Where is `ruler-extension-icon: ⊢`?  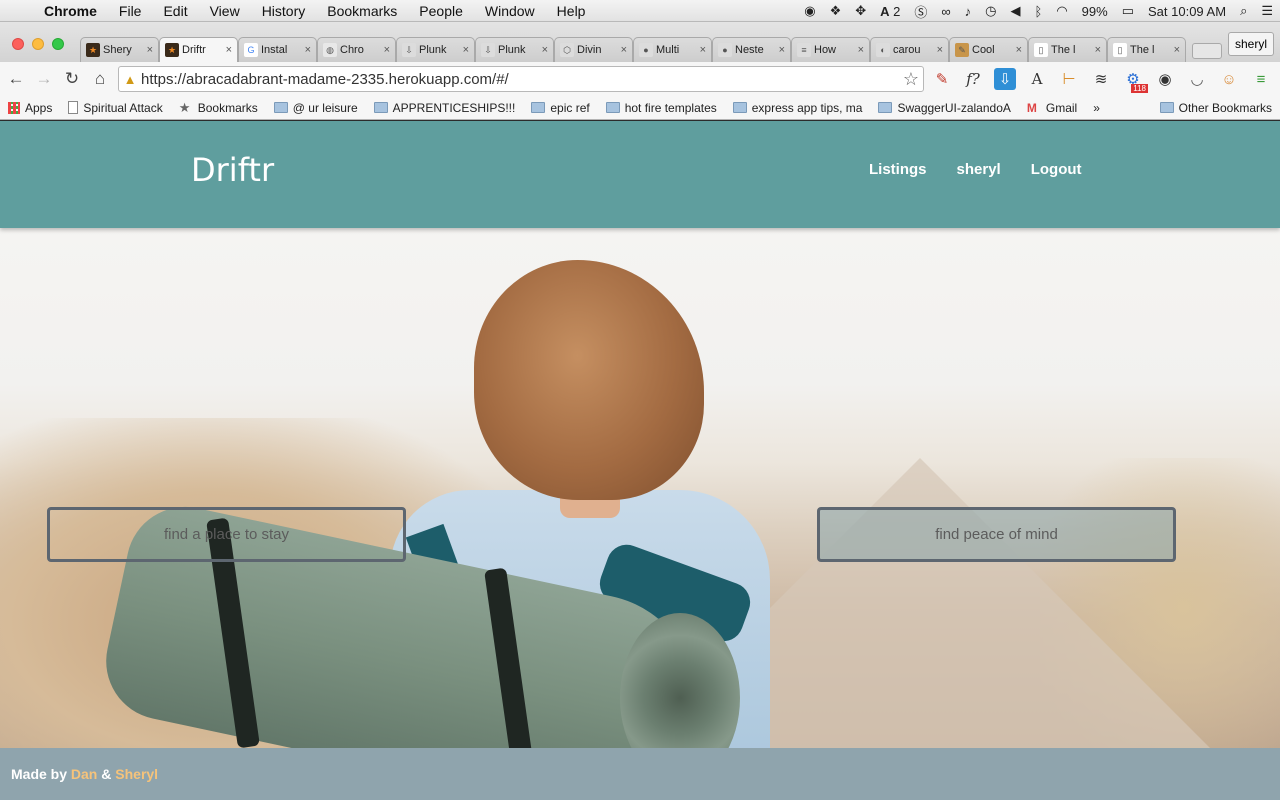
ruler-extension-icon: ⊢ is located at coordinates (1069, 79).